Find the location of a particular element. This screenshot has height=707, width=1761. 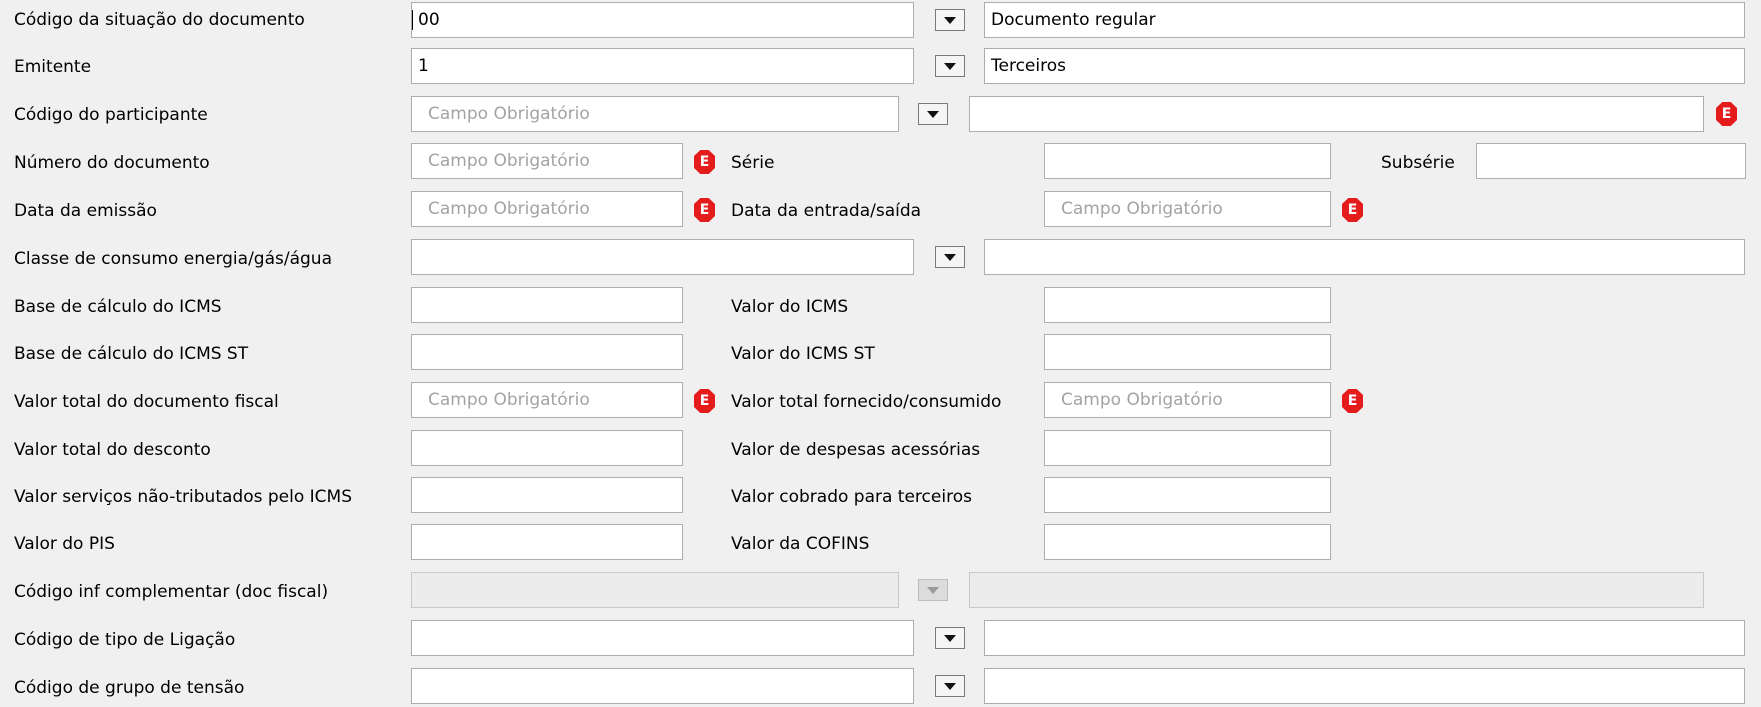

inf-complementar-dropdown-button is located at coordinates (933, 590).